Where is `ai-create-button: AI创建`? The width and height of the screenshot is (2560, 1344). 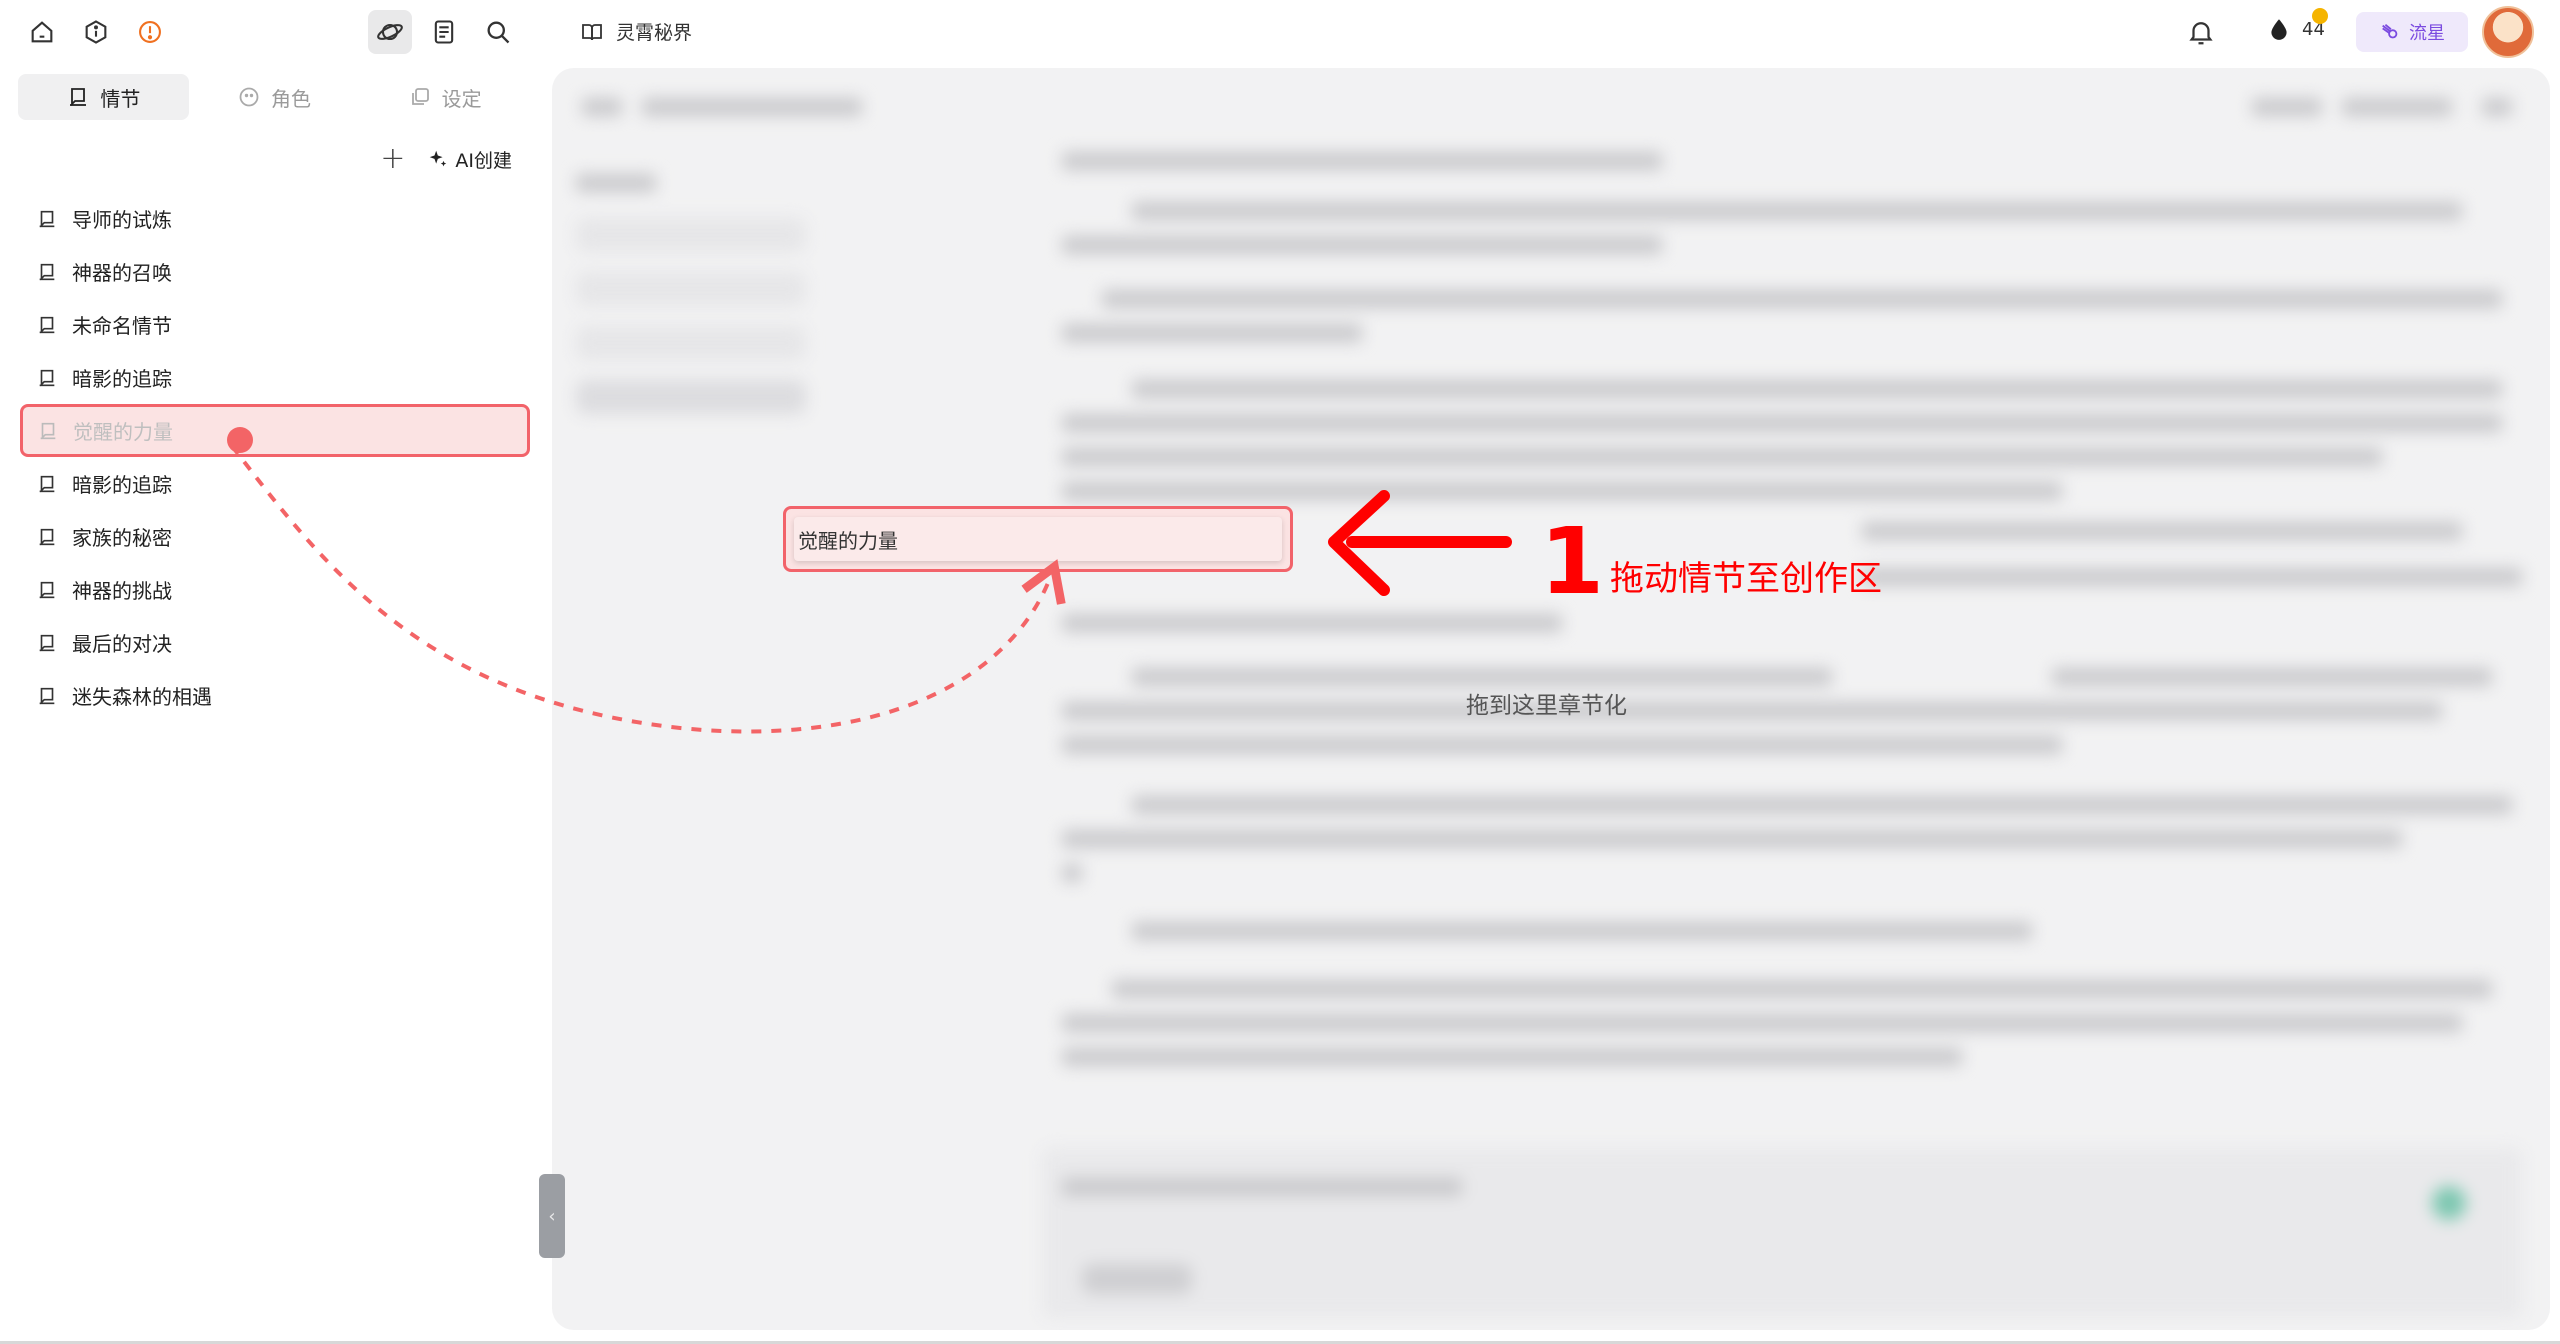
ai-create-button: AI创建 is located at coordinates (469, 159).